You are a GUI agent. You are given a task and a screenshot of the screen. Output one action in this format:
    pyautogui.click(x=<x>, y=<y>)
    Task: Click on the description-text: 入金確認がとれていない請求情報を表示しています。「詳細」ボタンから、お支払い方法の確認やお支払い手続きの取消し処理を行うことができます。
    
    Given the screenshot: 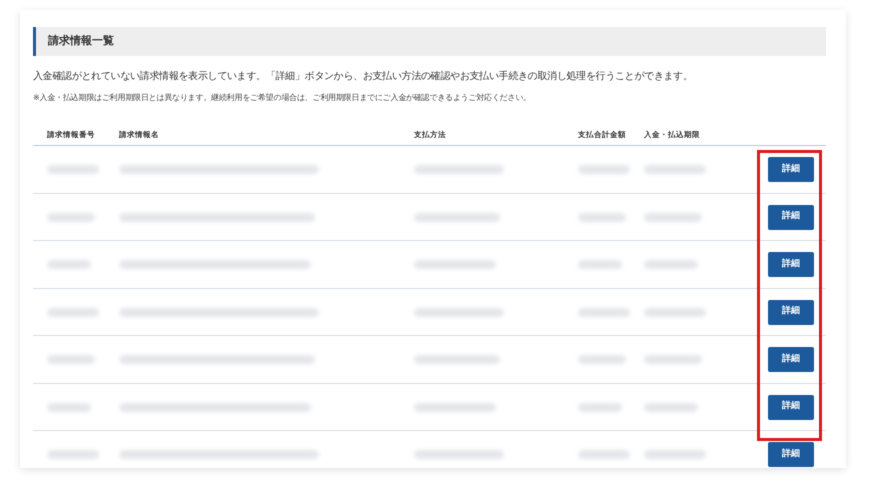 What is the action you would take?
    pyautogui.click(x=363, y=77)
    